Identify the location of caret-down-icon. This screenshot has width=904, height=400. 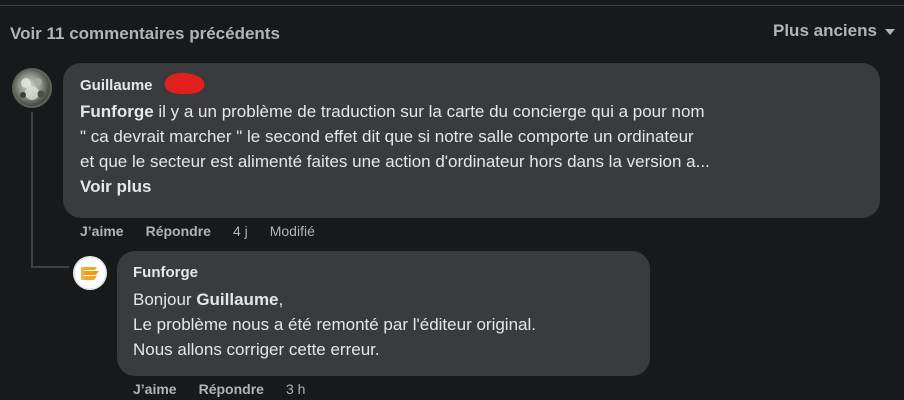
(889, 32).